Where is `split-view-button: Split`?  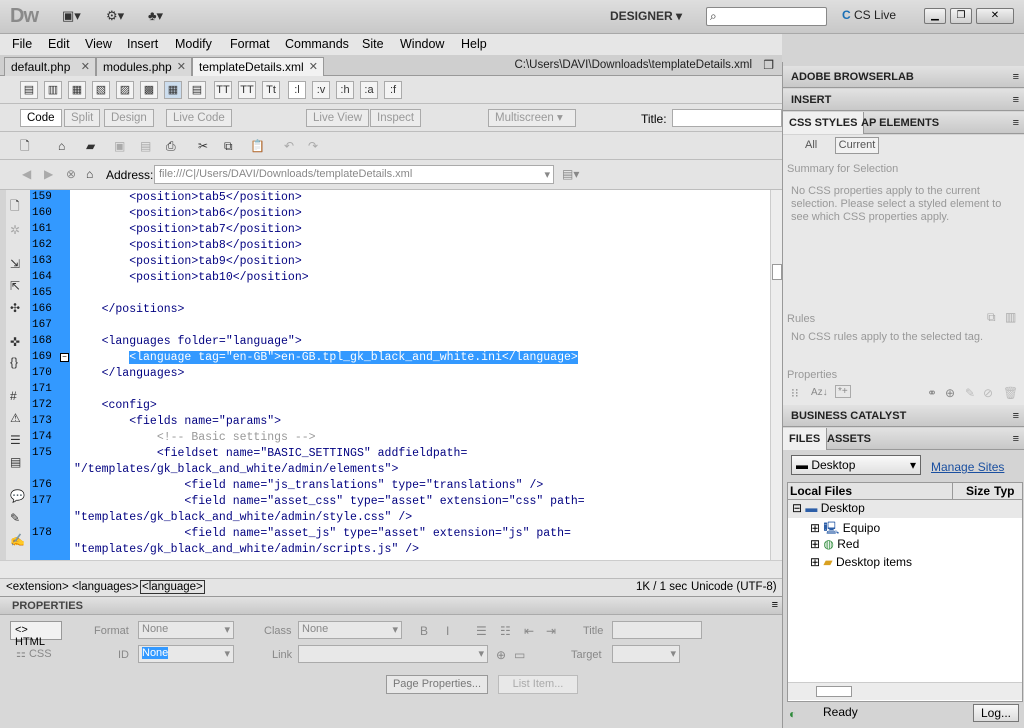
split-view-button: Split is located at coordinates (82, 118).